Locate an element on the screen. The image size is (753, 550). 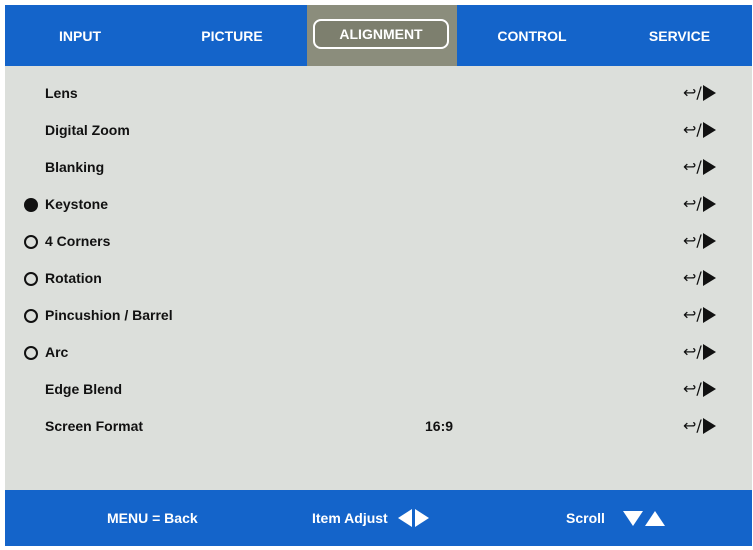
scroll-label: Scroll is located at coordinates (585, 518).